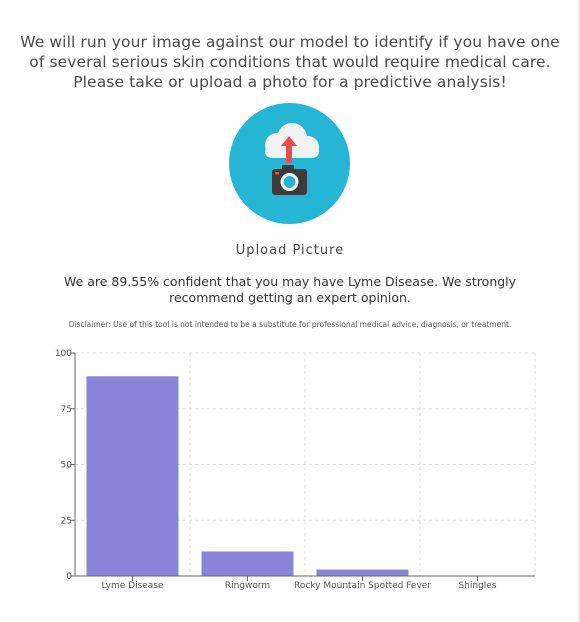 Image resolution: width=580 pixels, height=622 pixels. I want to click on upload-picture-button, so click(289, 163).